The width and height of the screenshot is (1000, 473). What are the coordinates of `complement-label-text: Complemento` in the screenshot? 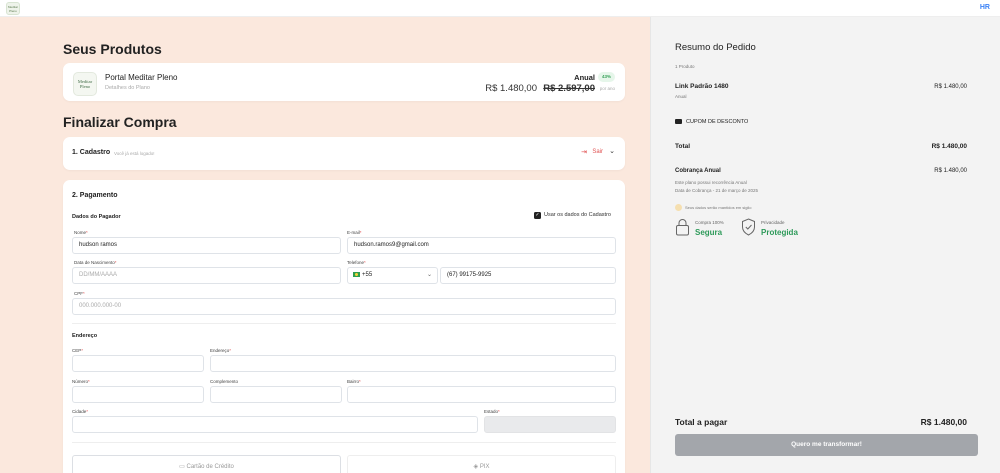 It's located at (224, 381).